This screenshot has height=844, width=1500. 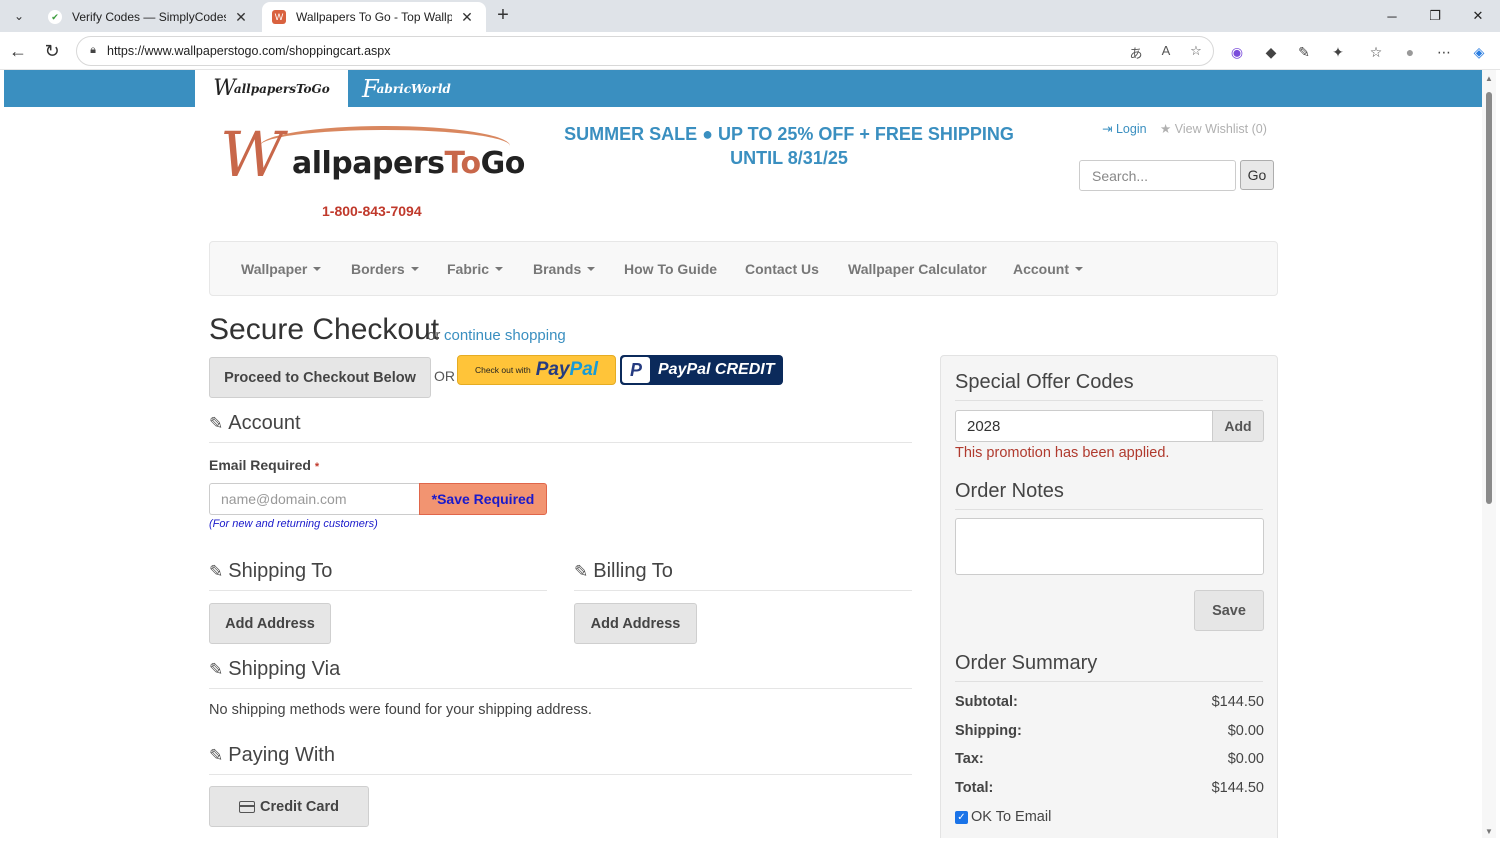 What do you see at coordinates (1489, 78) in the screenshot?
I see `scroll-up-icon: ▲` at bounding box center [1489, 78].